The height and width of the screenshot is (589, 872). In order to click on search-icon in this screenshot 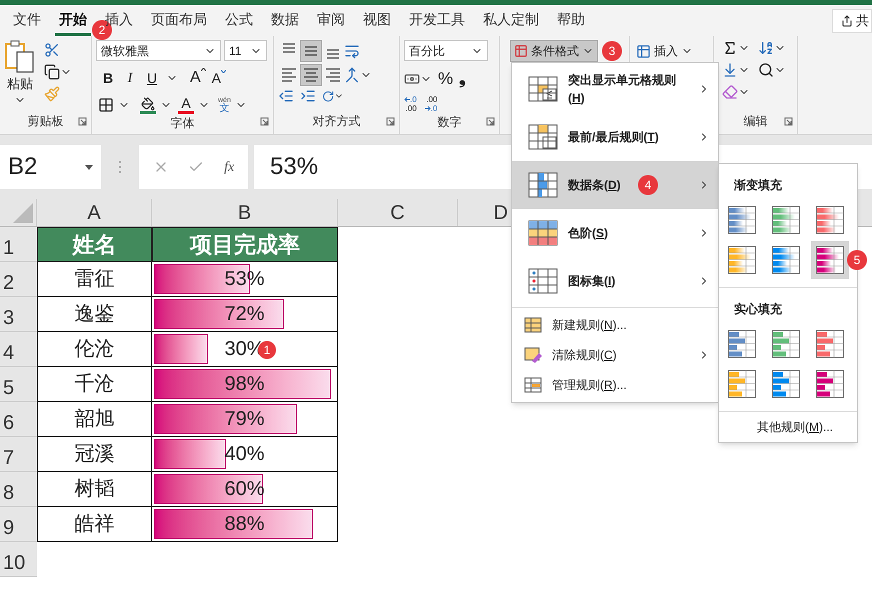, I will do `click(766, 70)`.